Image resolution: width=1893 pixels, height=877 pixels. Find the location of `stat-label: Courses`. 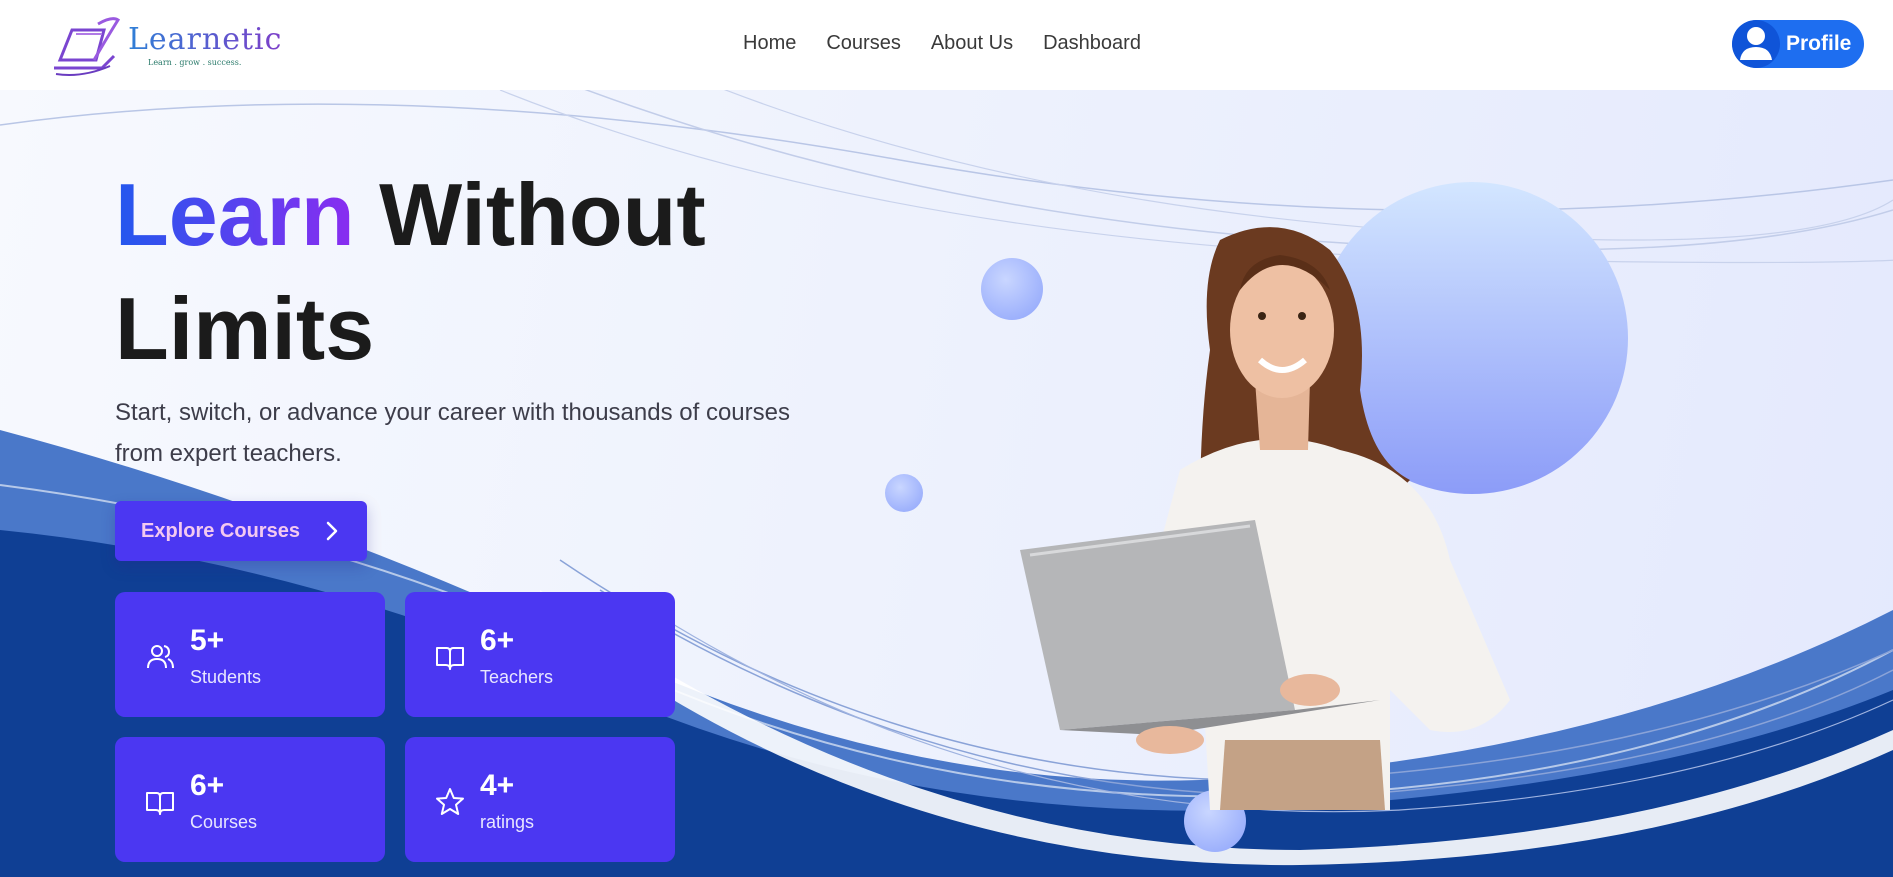

stat-label: Courses is located at coordinates (224, 822).